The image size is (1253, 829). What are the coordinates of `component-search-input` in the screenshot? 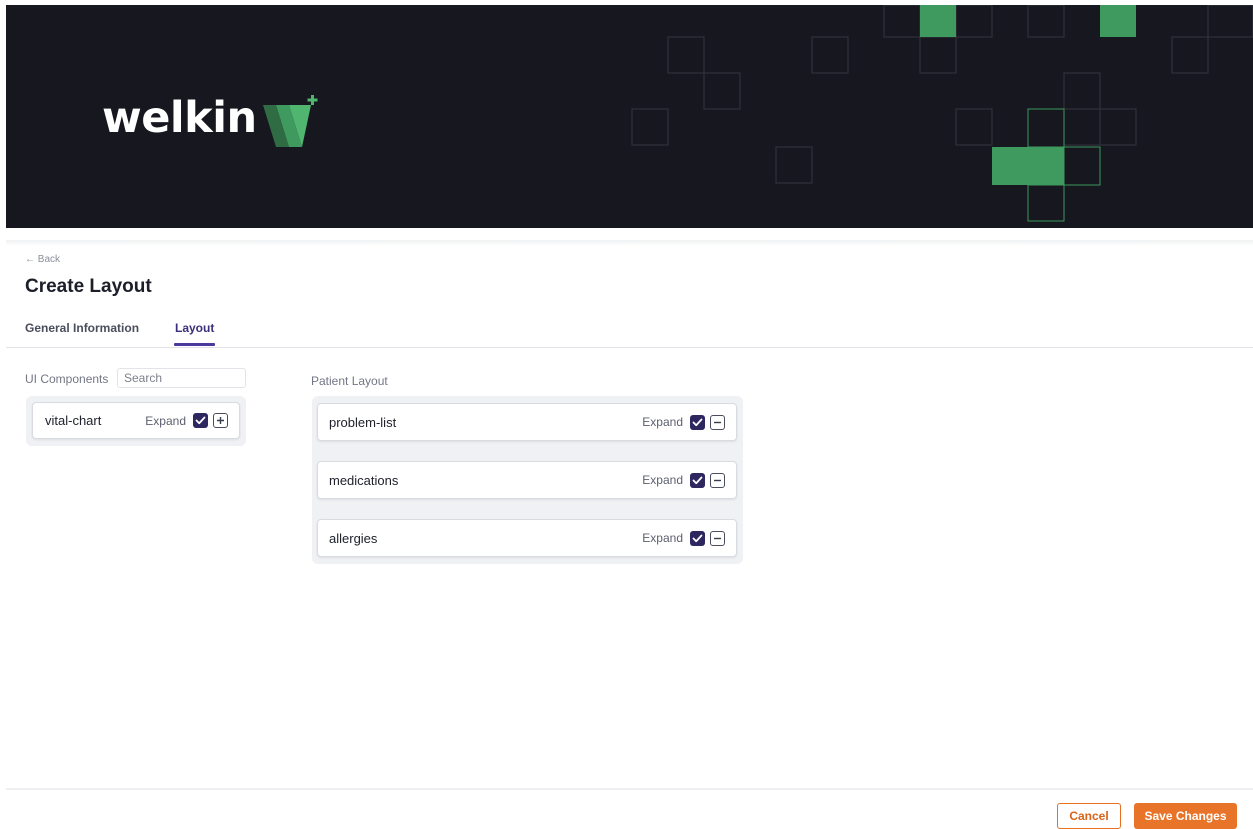 It's located at (181, 378).